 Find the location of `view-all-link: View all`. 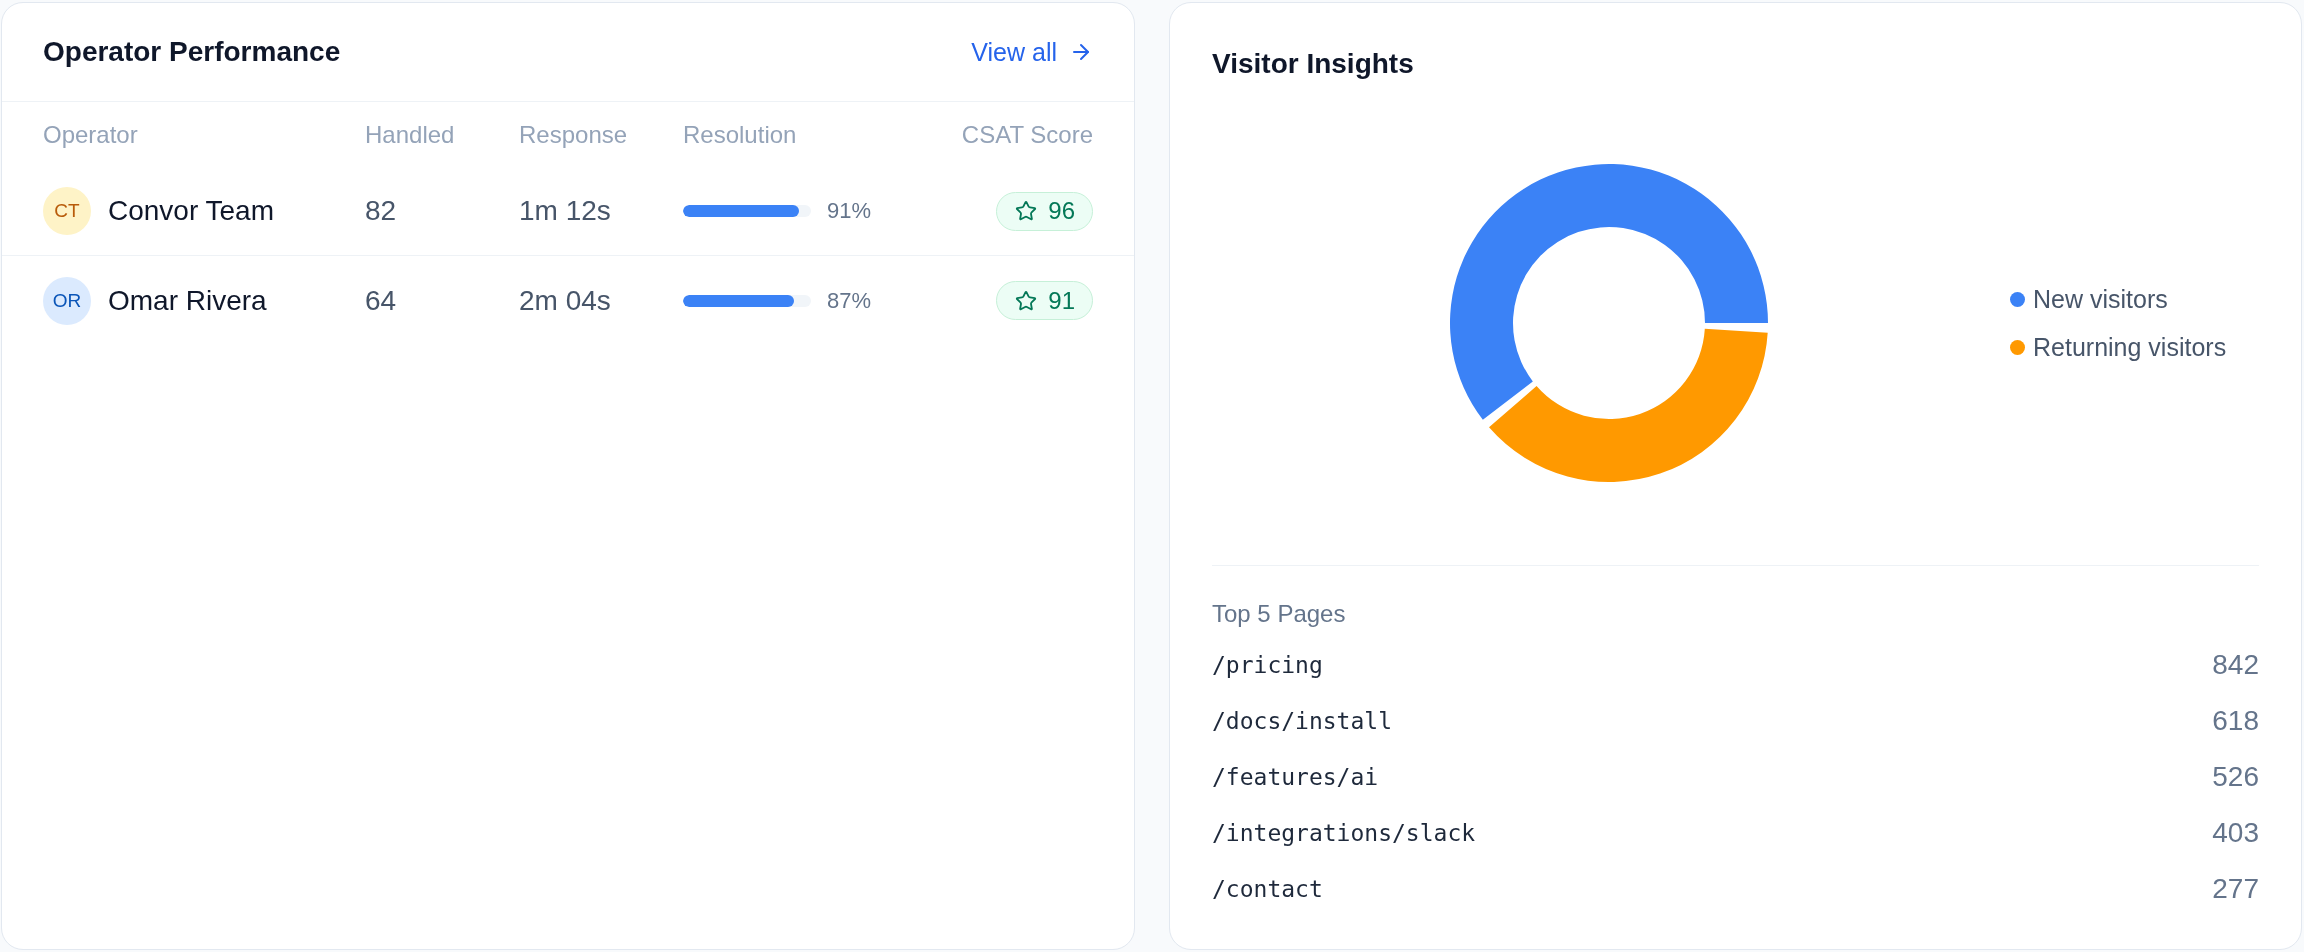

view-all-link: View all is located at coordinates (1032, 52).